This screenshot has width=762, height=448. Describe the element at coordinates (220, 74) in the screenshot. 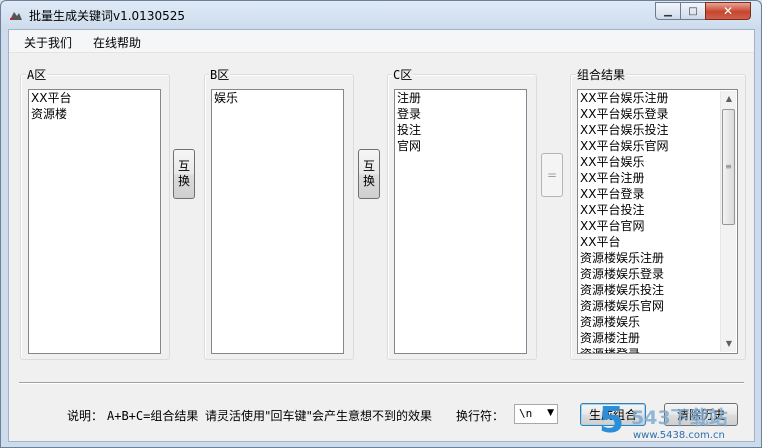

I see `group-b-label: B区` at that location.